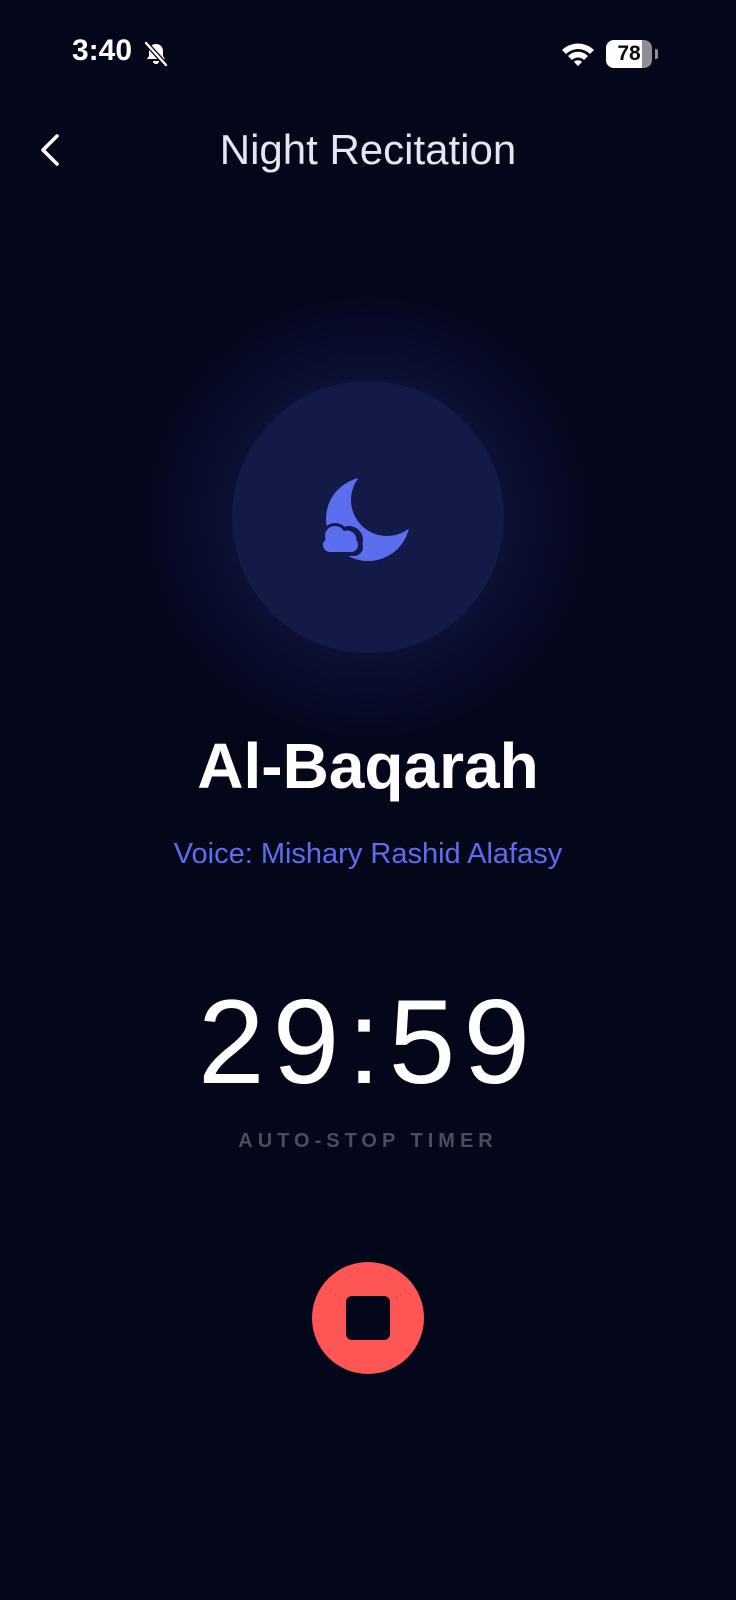  What do you see at coordinates (368, 1042) in the screenshot?
I see `timer-display: 29:59` at bounding box center [368, 1042].